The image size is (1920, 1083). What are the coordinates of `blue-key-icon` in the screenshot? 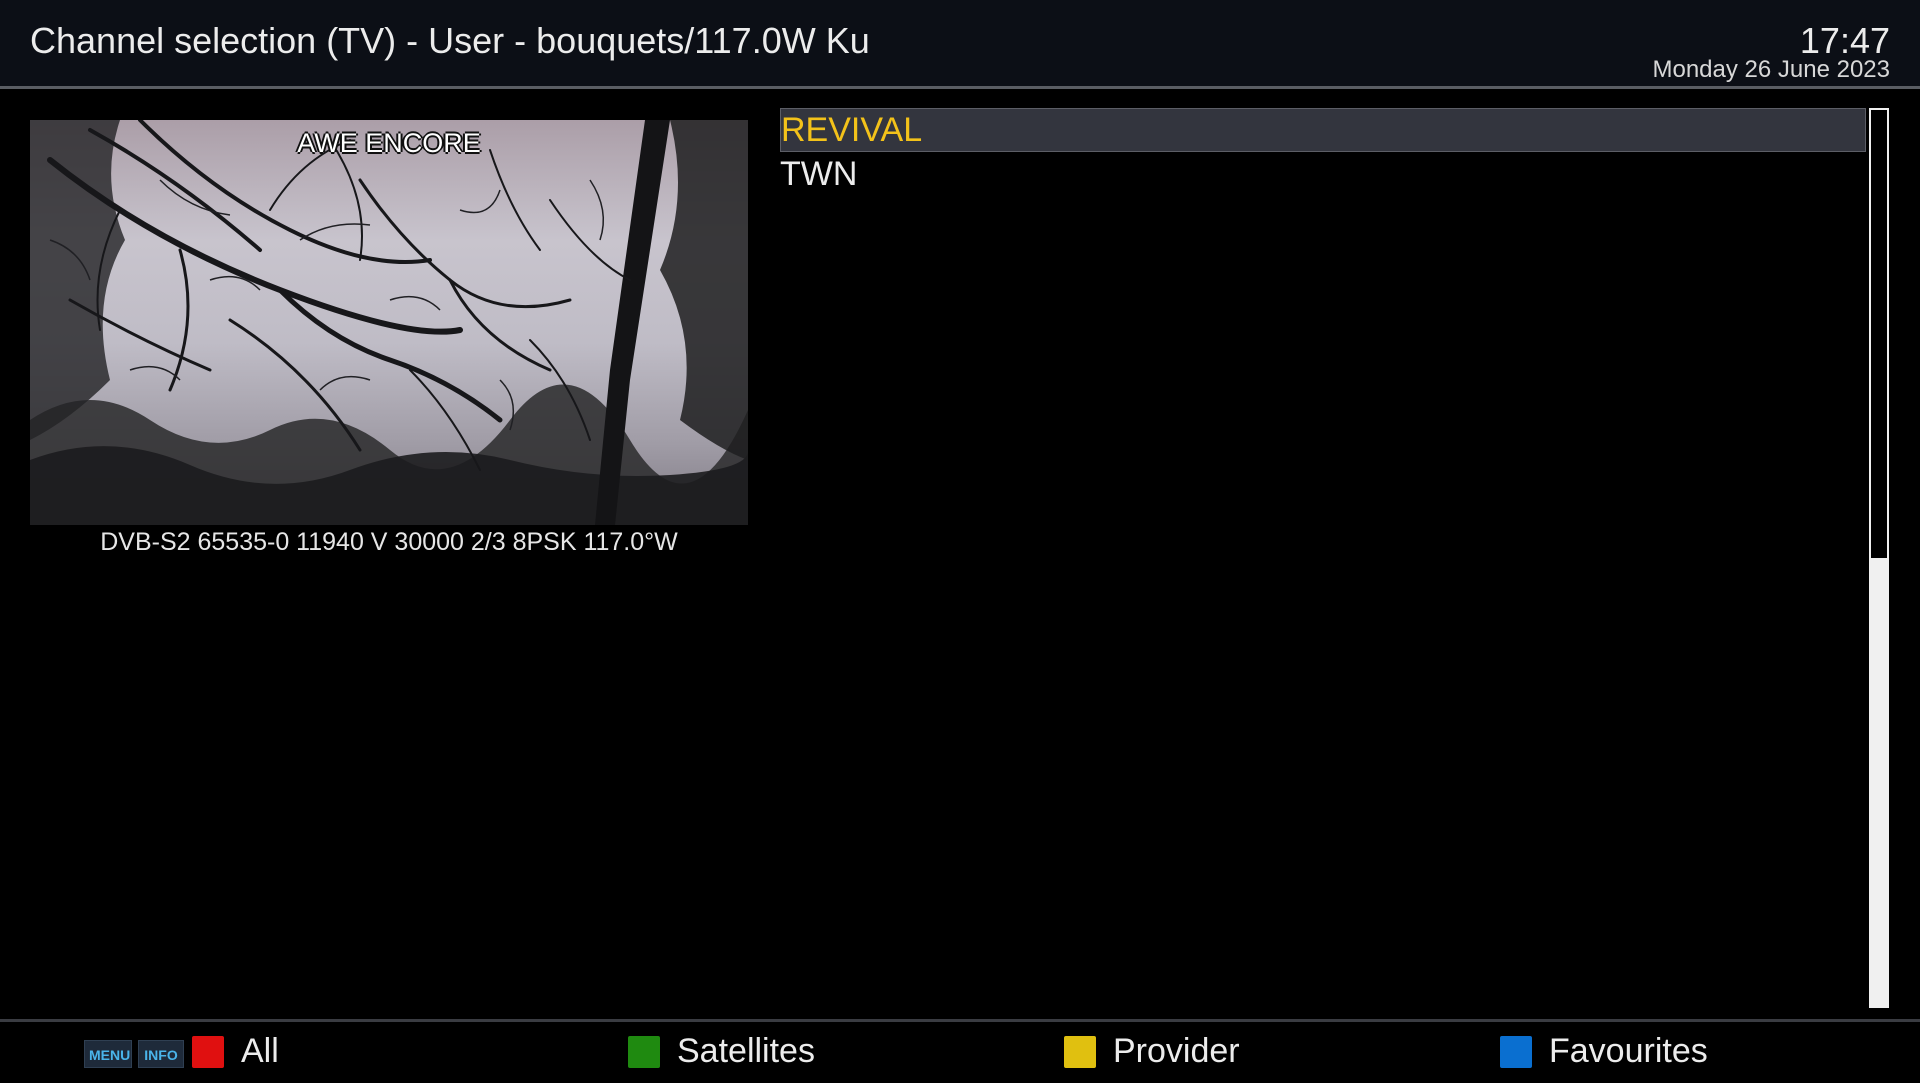 It's located at (1516, 1052).